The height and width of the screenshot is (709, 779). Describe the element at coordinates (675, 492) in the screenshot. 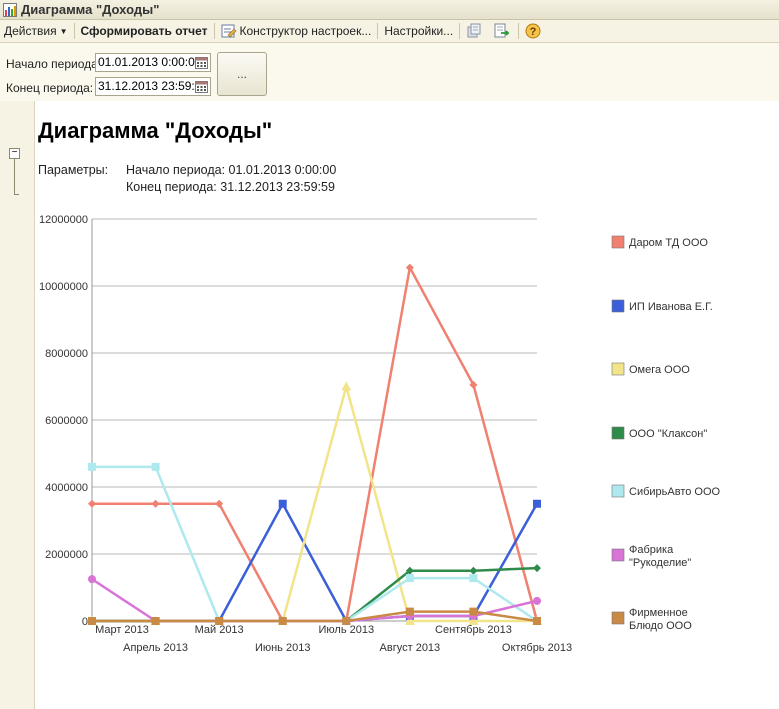

I see `legend-label: СибирьАвто ООО` at that location.